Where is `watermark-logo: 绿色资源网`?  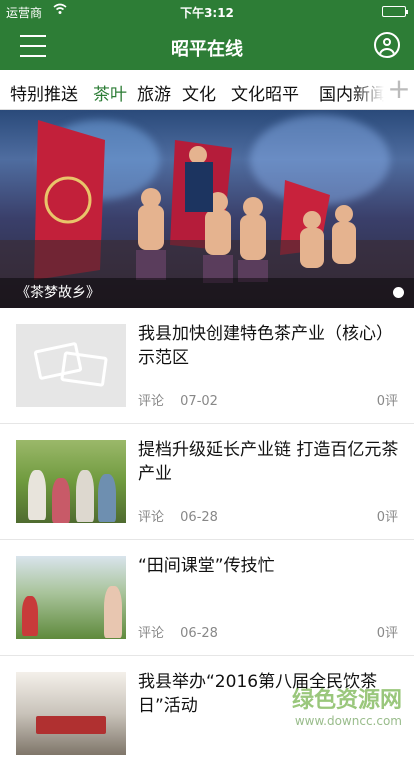 watermark-logo: 绿色资源网 is located at coordinates (347, 698).